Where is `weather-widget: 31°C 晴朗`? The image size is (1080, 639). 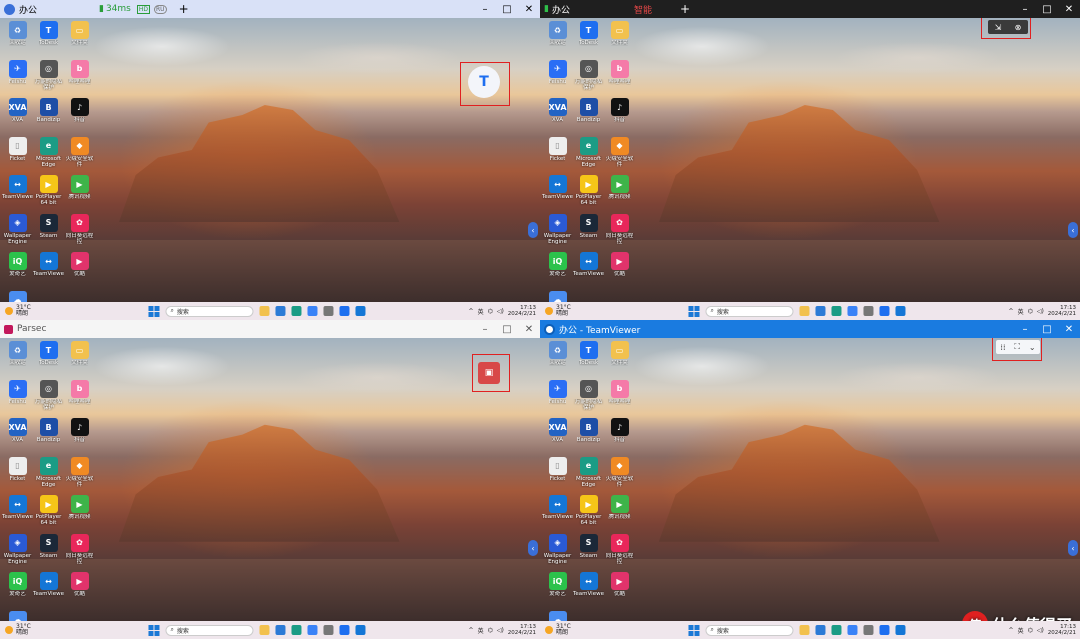 weather-widget: 31°C 晴朗 is located at coordinates (25, 311).